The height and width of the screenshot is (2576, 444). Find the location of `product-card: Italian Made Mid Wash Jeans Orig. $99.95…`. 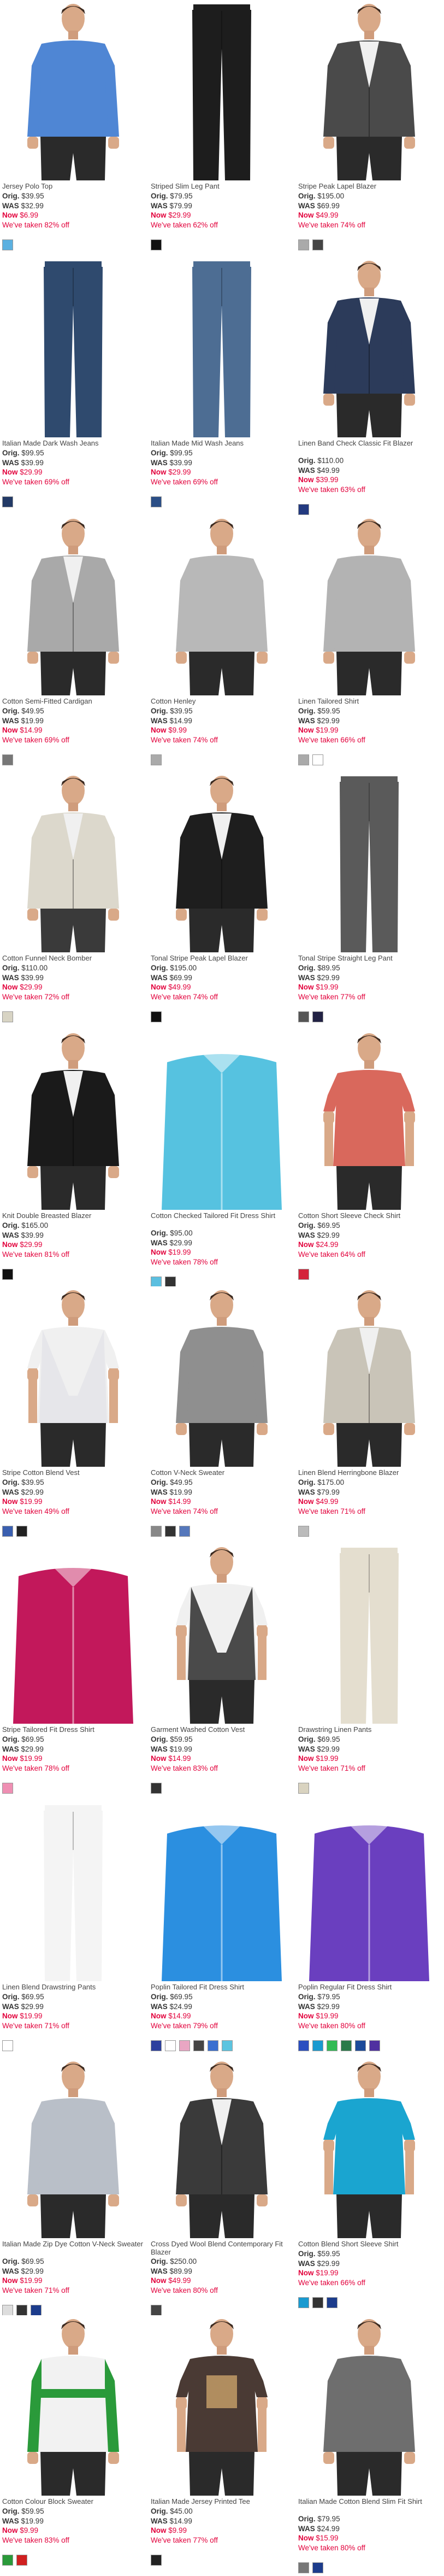

product-card: Italian Made Mid Wash Jeans Orig. $99.95… is located at coordinates (222, 386).